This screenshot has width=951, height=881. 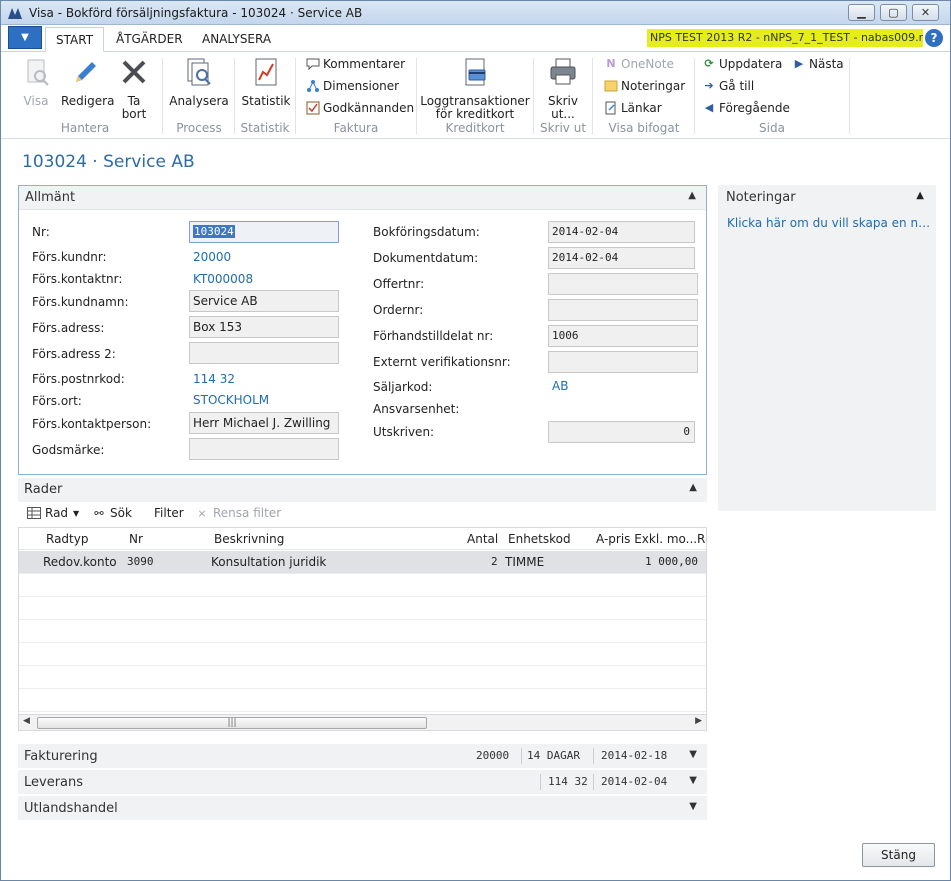 I want to click on foregaende-button: ◀ Föregående, so click(x=746, y=108).